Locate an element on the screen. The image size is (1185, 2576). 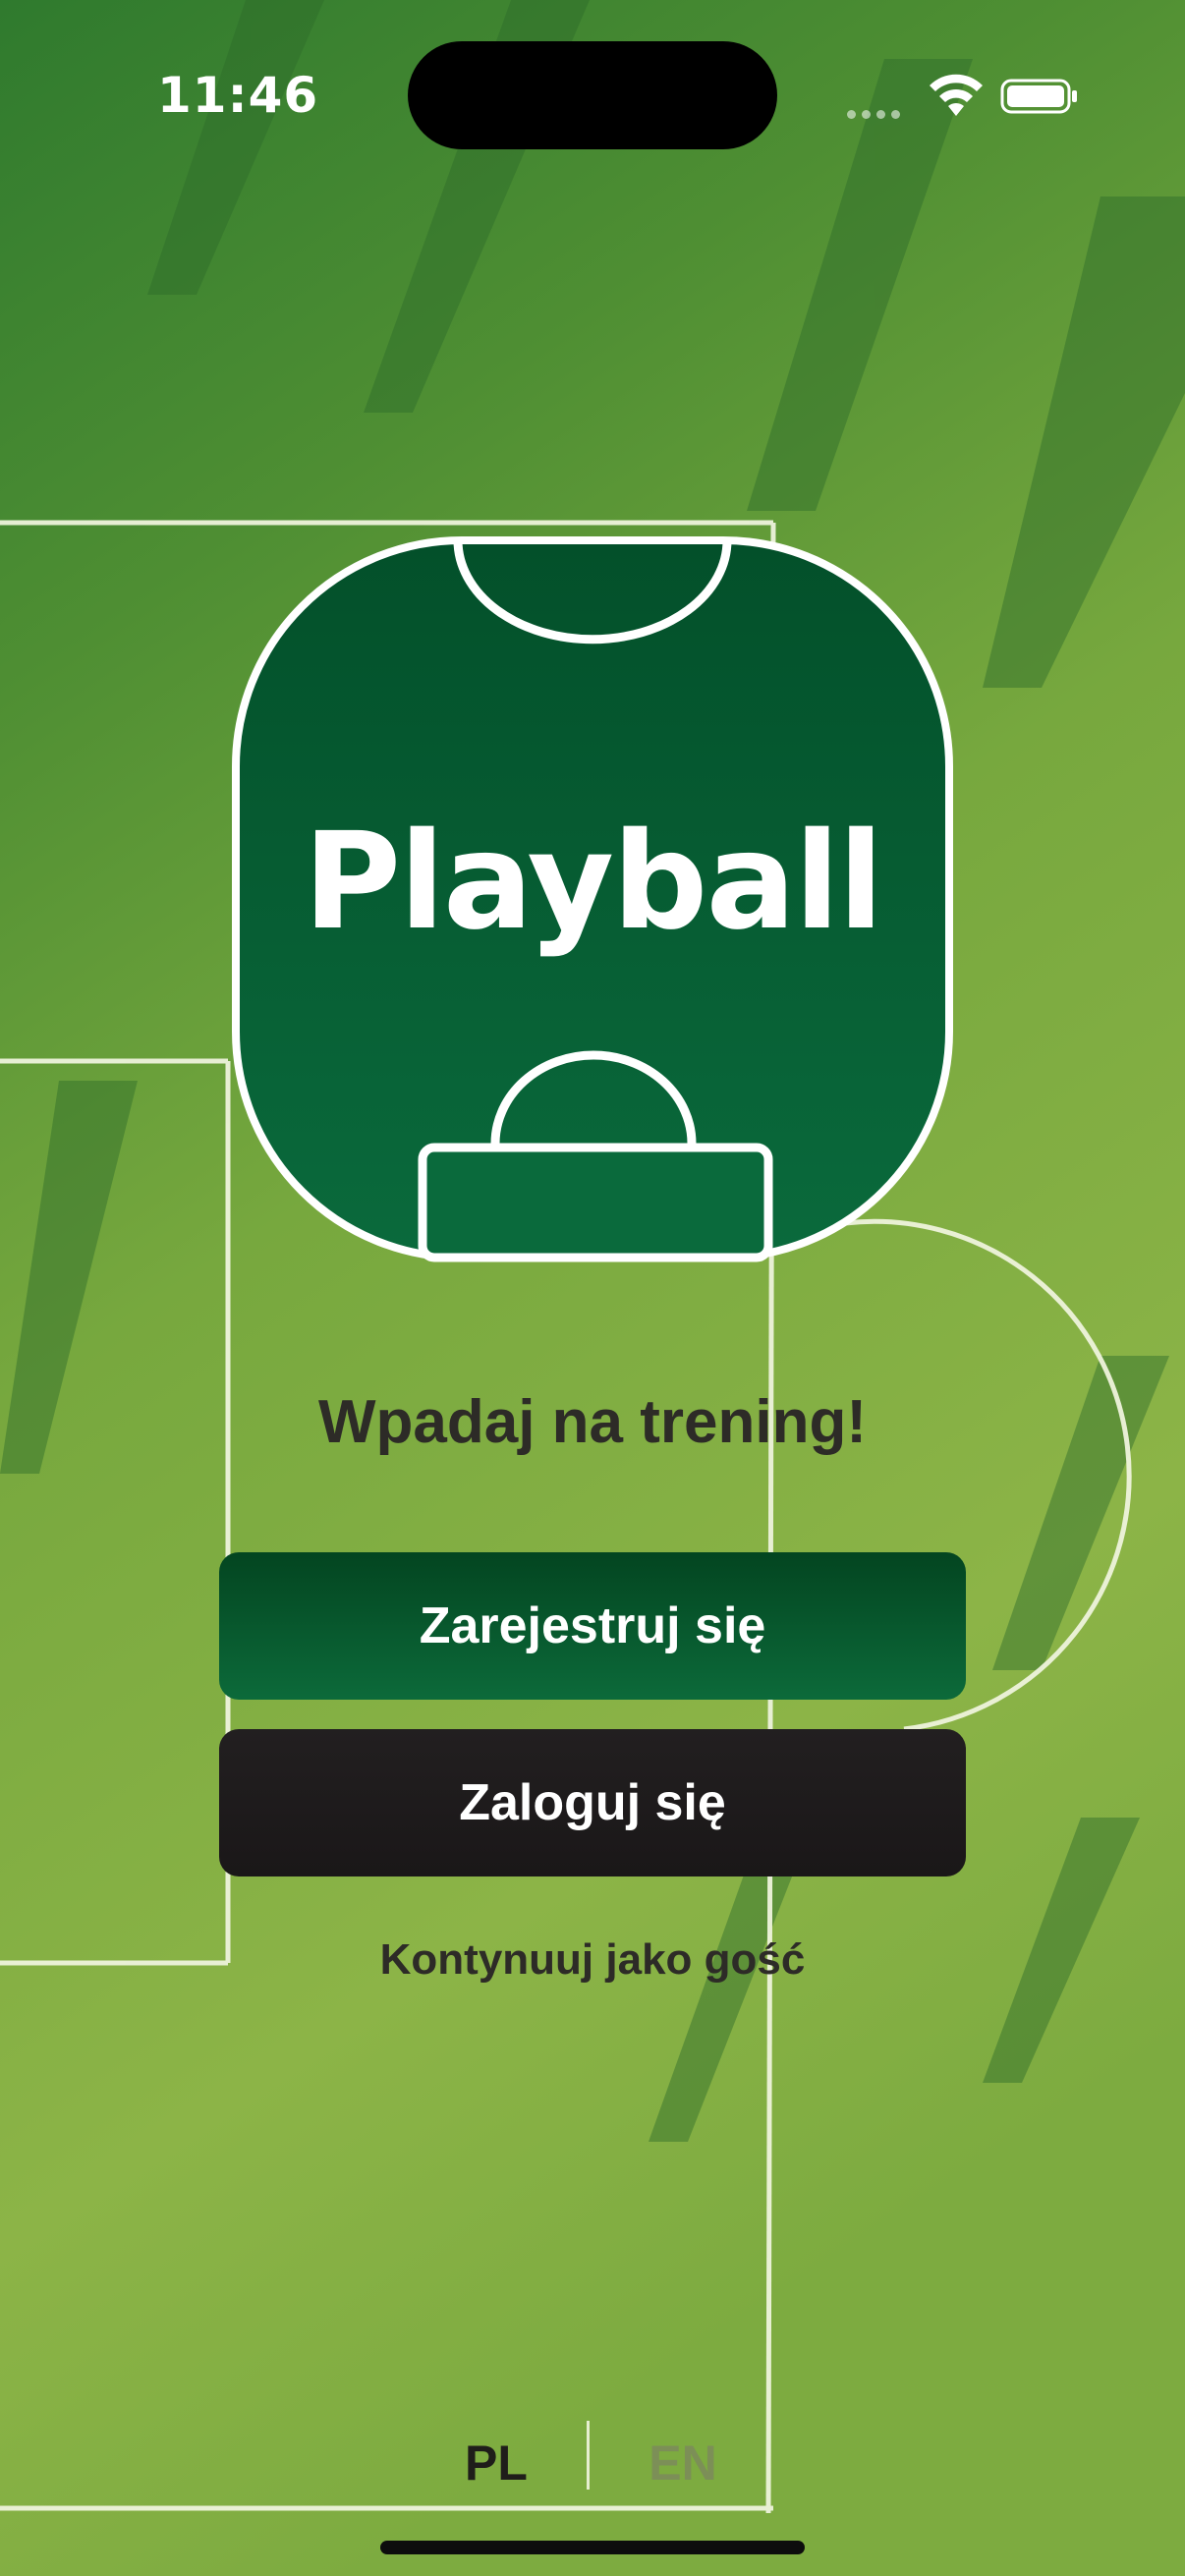
logo-title: Playball is located at coordinates (594, 882).